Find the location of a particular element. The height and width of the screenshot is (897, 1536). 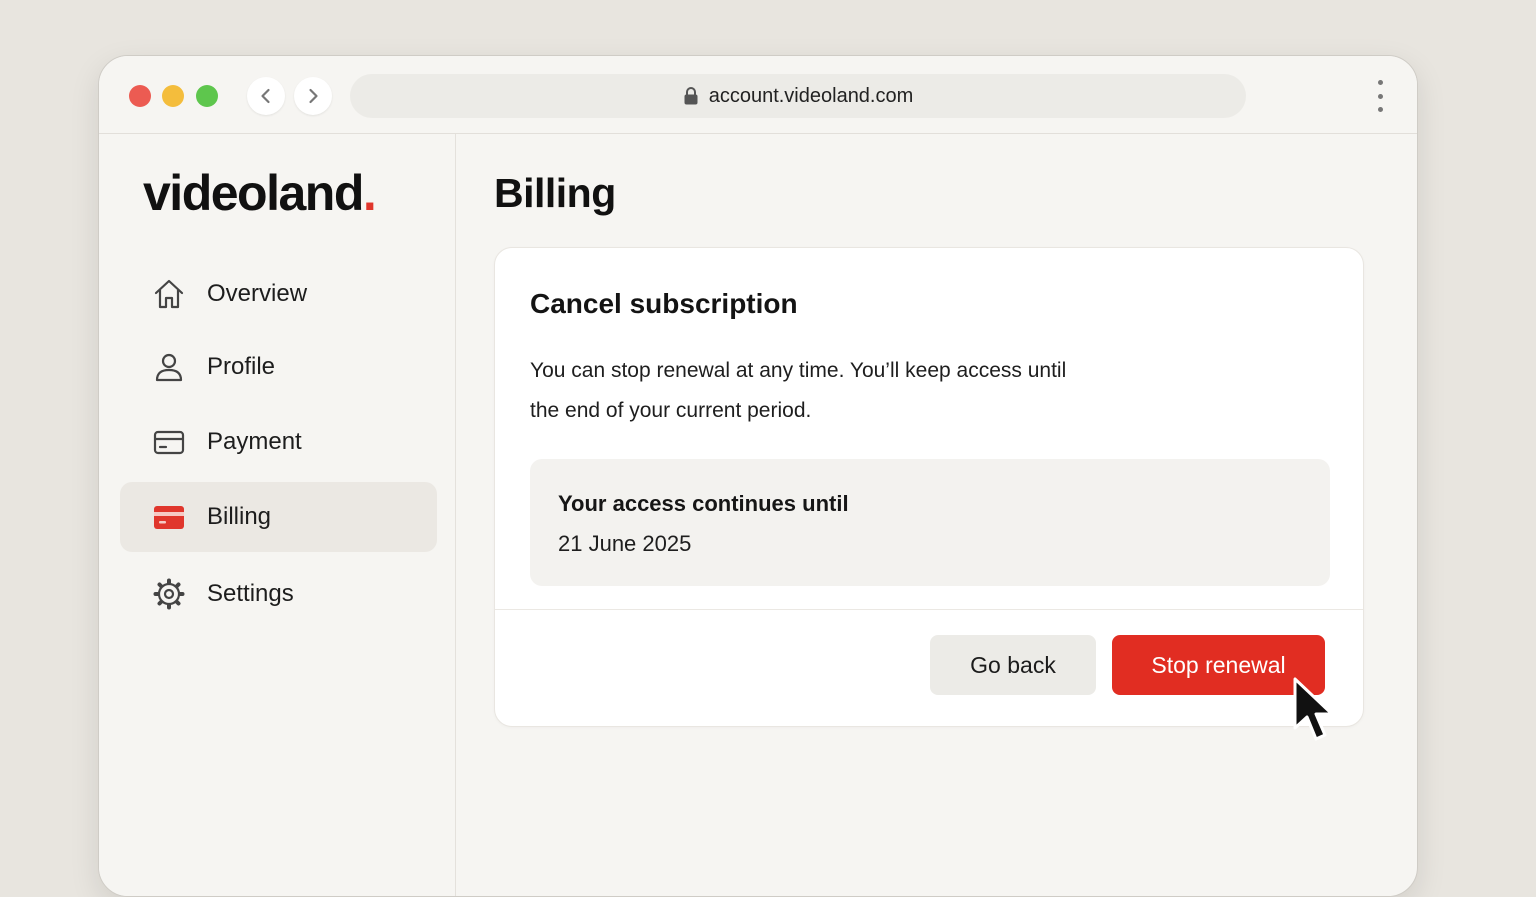

sidebar-item-label: Settings is located at coordinates (250, 593).